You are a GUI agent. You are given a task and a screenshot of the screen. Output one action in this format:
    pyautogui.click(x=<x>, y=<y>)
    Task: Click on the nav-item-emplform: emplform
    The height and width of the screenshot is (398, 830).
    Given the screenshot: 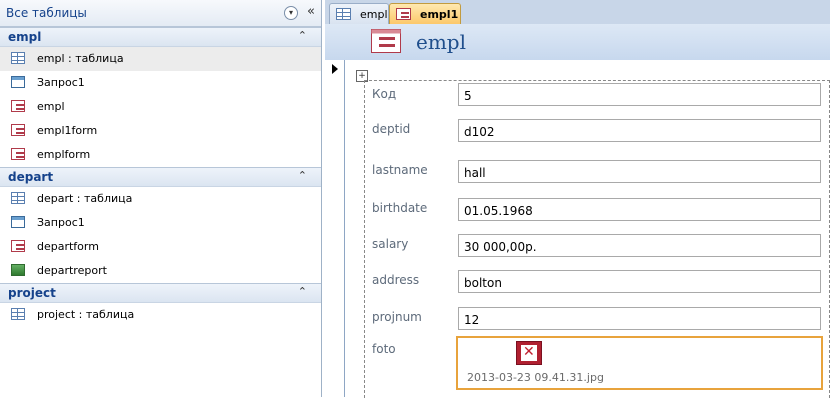 What is the action you would take?
    pyautogui.click(x=160, y=155)
    